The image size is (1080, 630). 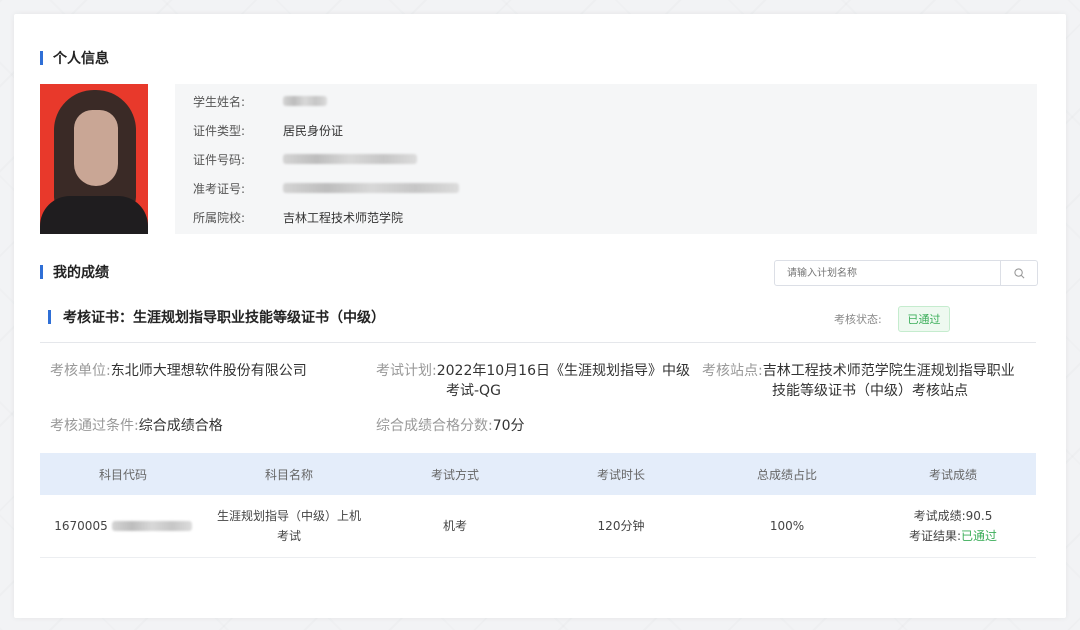 I want to click on field-label: 所属院校:, so click(x=219, y=217).